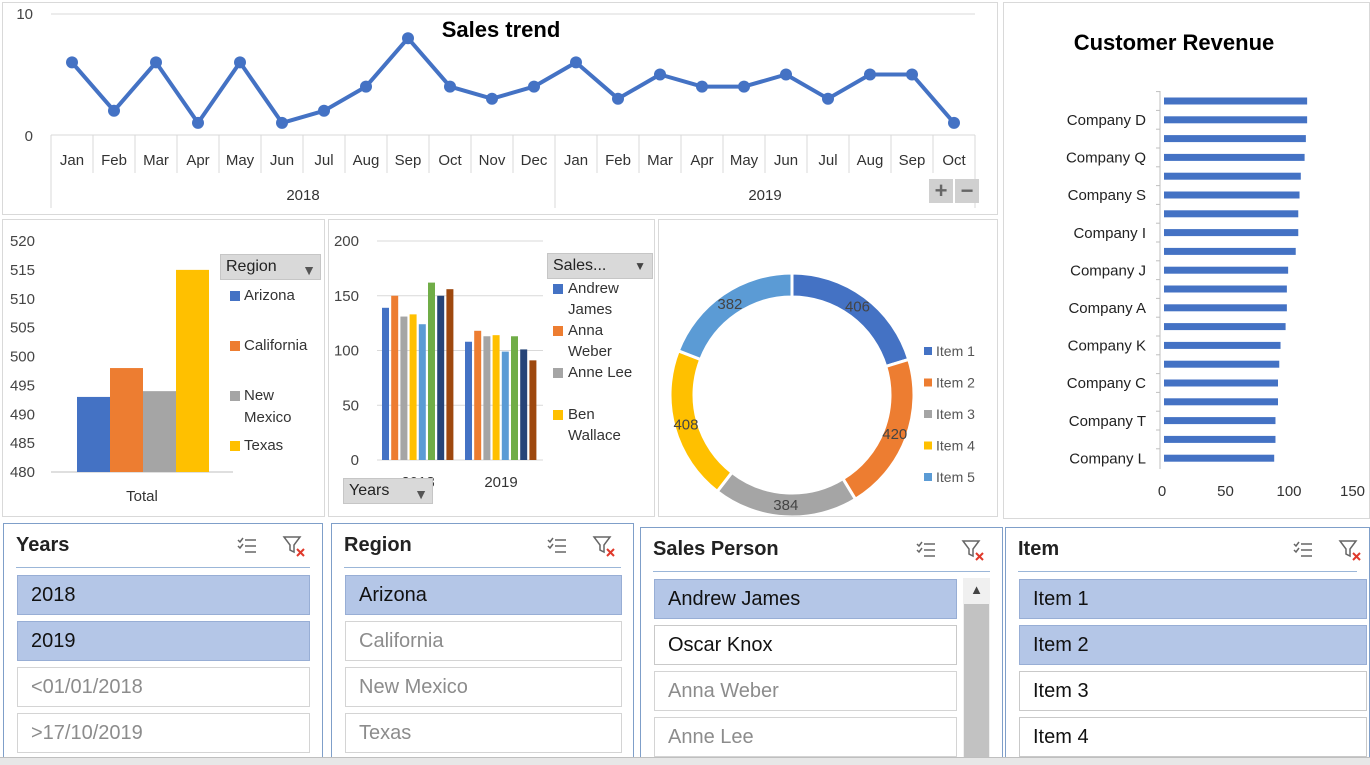 Image resolution: width=1370 pixels, height=765 pixels. What do you see at coordinates (346, 241) in the screenshot?
I see `y-tick-label: 200` at bounding box center [346, 241].